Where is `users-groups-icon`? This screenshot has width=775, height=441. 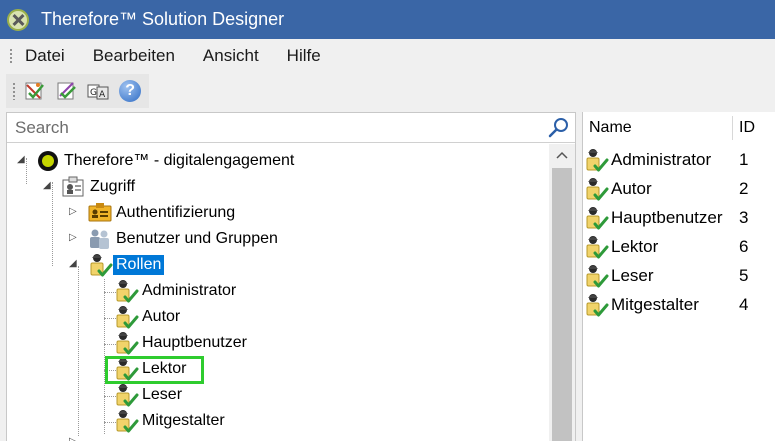
users-groups-icon is located at coordinates (99, 239).